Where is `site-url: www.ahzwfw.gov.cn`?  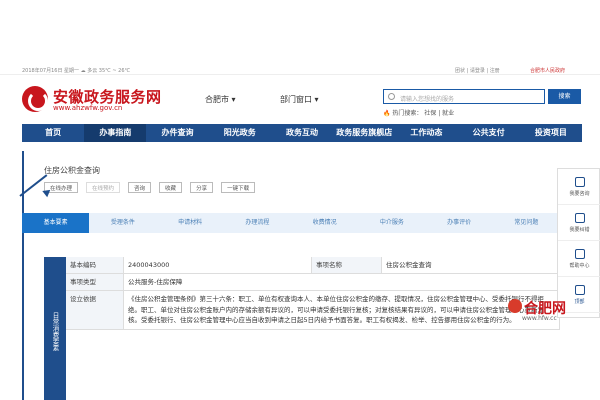
site-url: www.ahzwfw.gov.cn is located at coordinates (88, 108).